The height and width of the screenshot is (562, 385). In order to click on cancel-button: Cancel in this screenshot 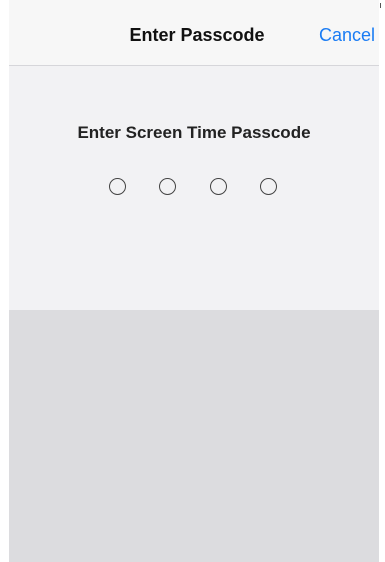, I will do `click(347, 35)`.